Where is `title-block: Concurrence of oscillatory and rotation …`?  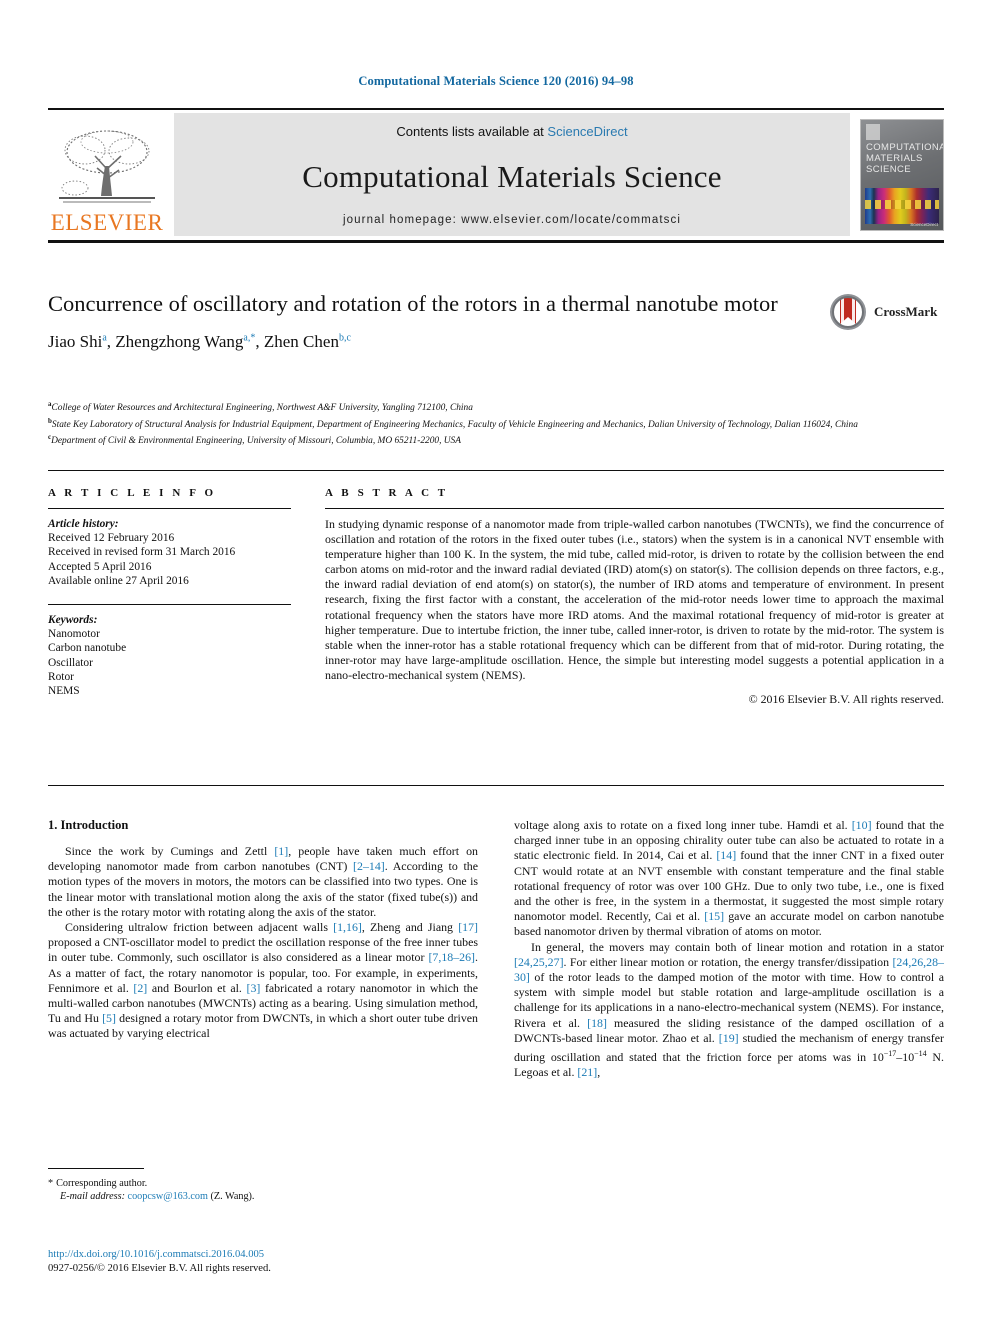 title-block: Concurrence of oscillatory and rotation … is located at coordinates (428, 321).